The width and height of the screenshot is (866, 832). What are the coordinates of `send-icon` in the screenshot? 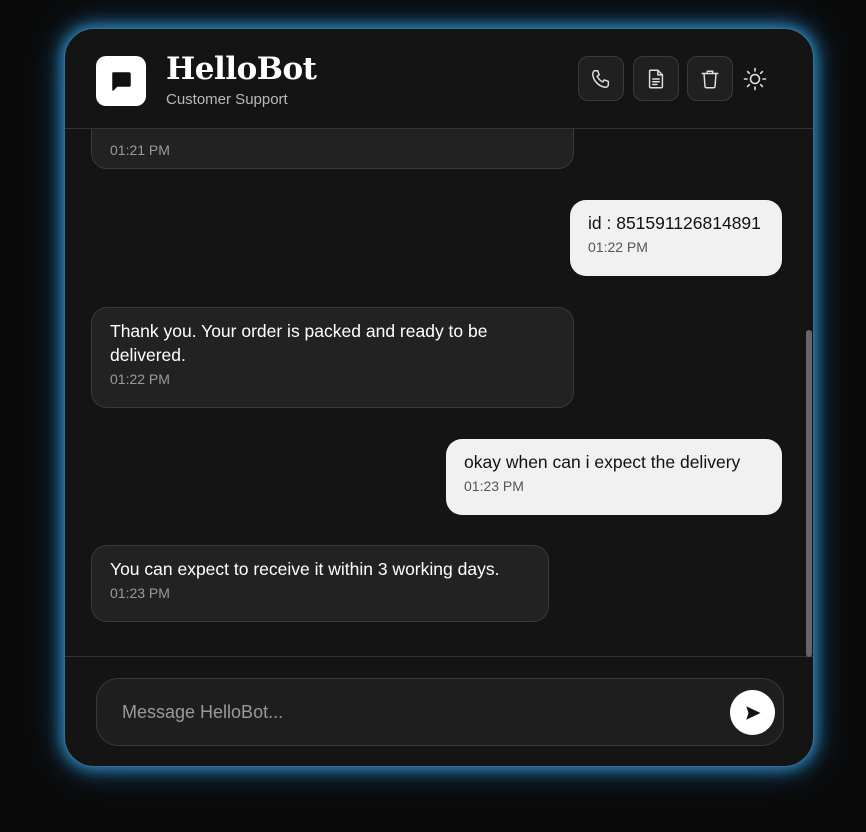 It's located at (752, 712).